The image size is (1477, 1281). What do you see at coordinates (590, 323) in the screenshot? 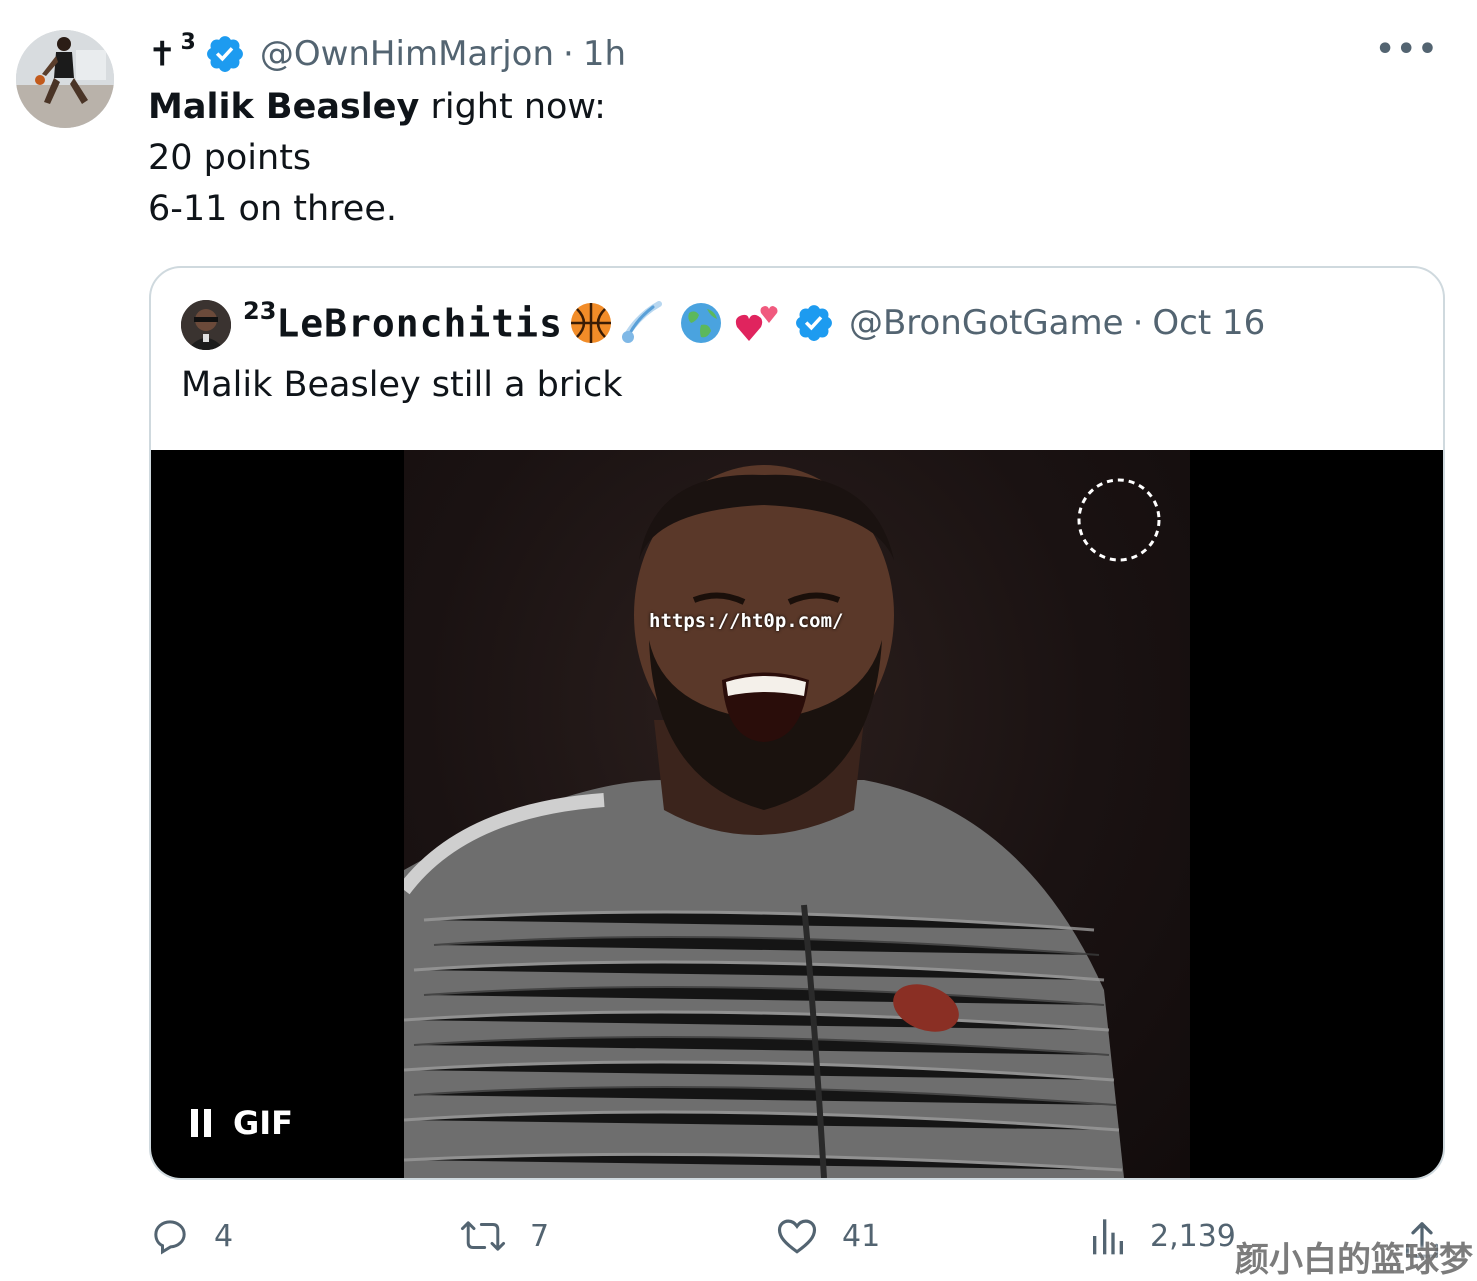
I see `basketball-icon` at bounding box center [590, 323].